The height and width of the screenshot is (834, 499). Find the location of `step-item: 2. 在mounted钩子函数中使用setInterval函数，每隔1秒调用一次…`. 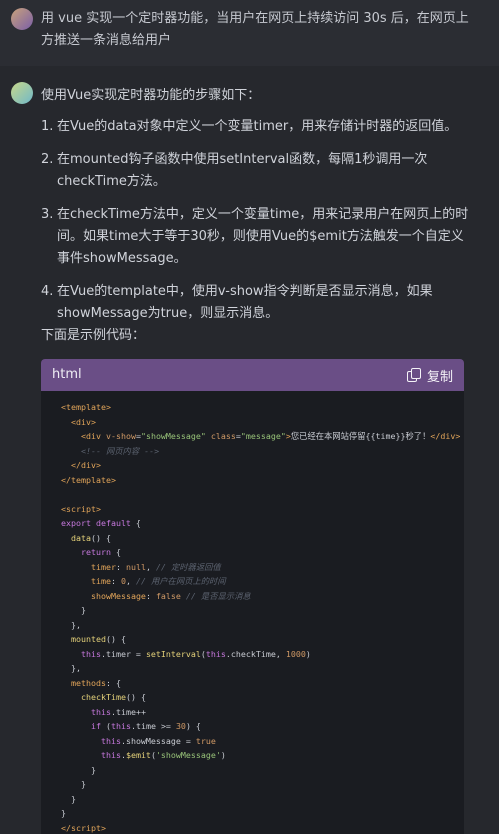

step-item: 2. 在mounted钩子函数中使用setInterval函数，每隔1秒调用一次… is located at coordinates (255, 171).